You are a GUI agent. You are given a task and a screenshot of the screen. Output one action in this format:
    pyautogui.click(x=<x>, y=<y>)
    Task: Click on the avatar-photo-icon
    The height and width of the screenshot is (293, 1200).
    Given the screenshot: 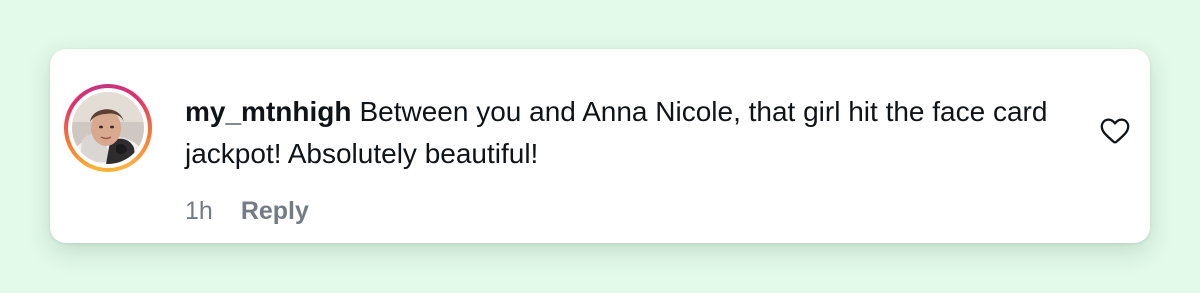 What is the action you would take?
    pyautogui.click(x=108, y=128)
    